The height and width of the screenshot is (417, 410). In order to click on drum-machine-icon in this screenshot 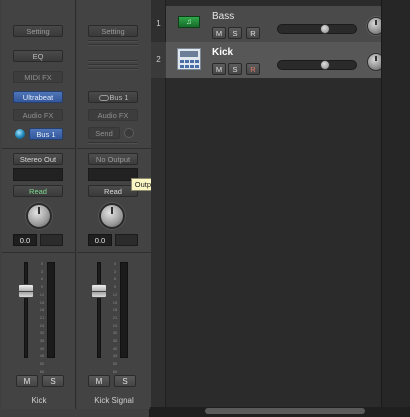, I will do `click(189, 59)`.